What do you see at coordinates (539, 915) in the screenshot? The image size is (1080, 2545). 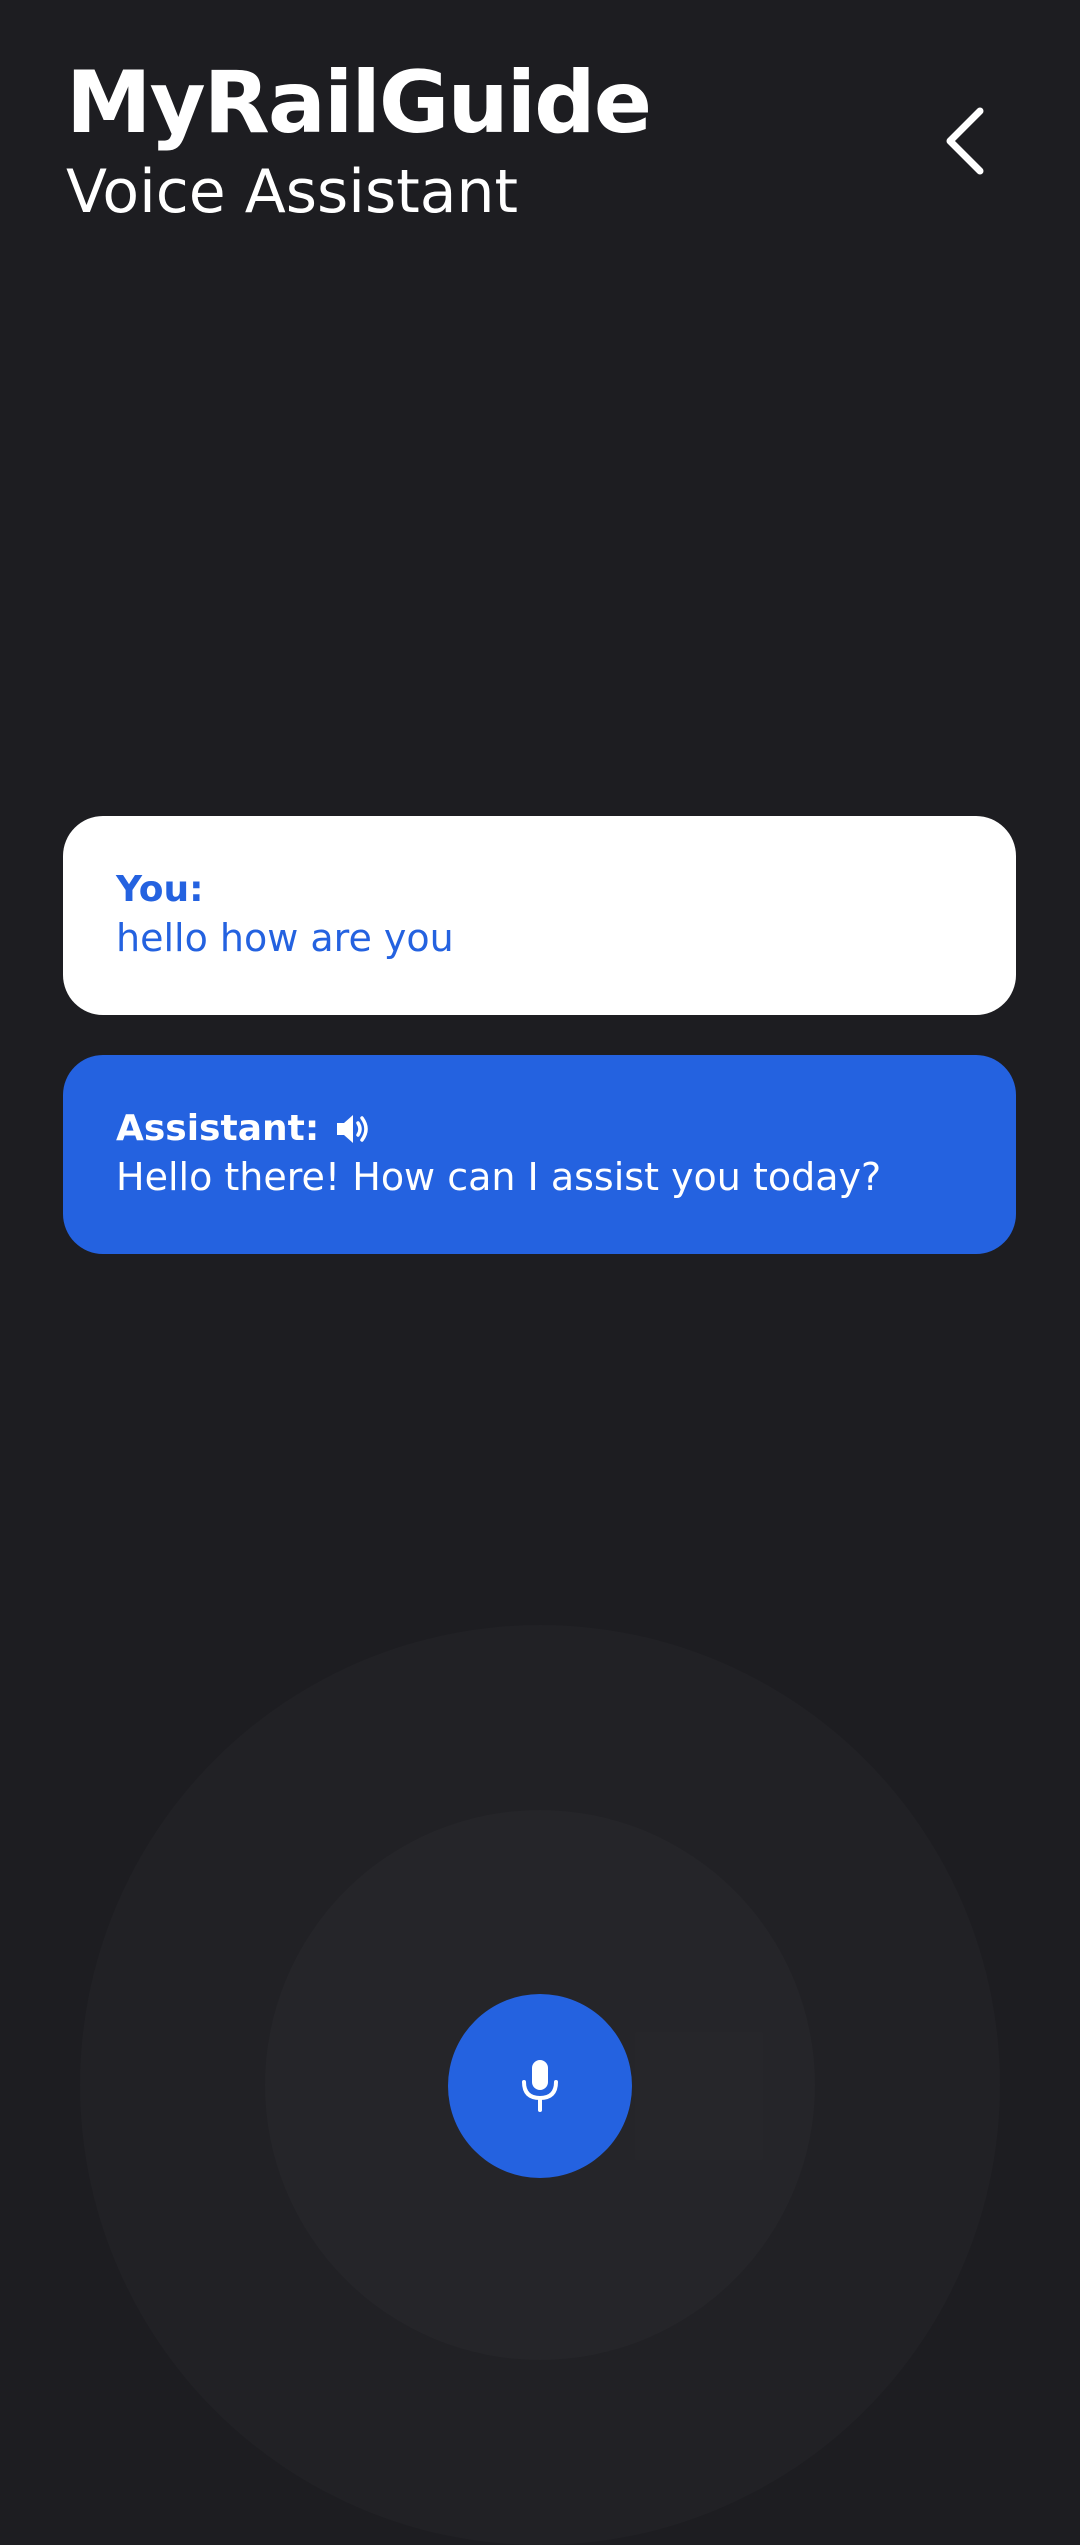 I see `user-message-bubble: You: hello how are you` at bounding box center [539, 915].